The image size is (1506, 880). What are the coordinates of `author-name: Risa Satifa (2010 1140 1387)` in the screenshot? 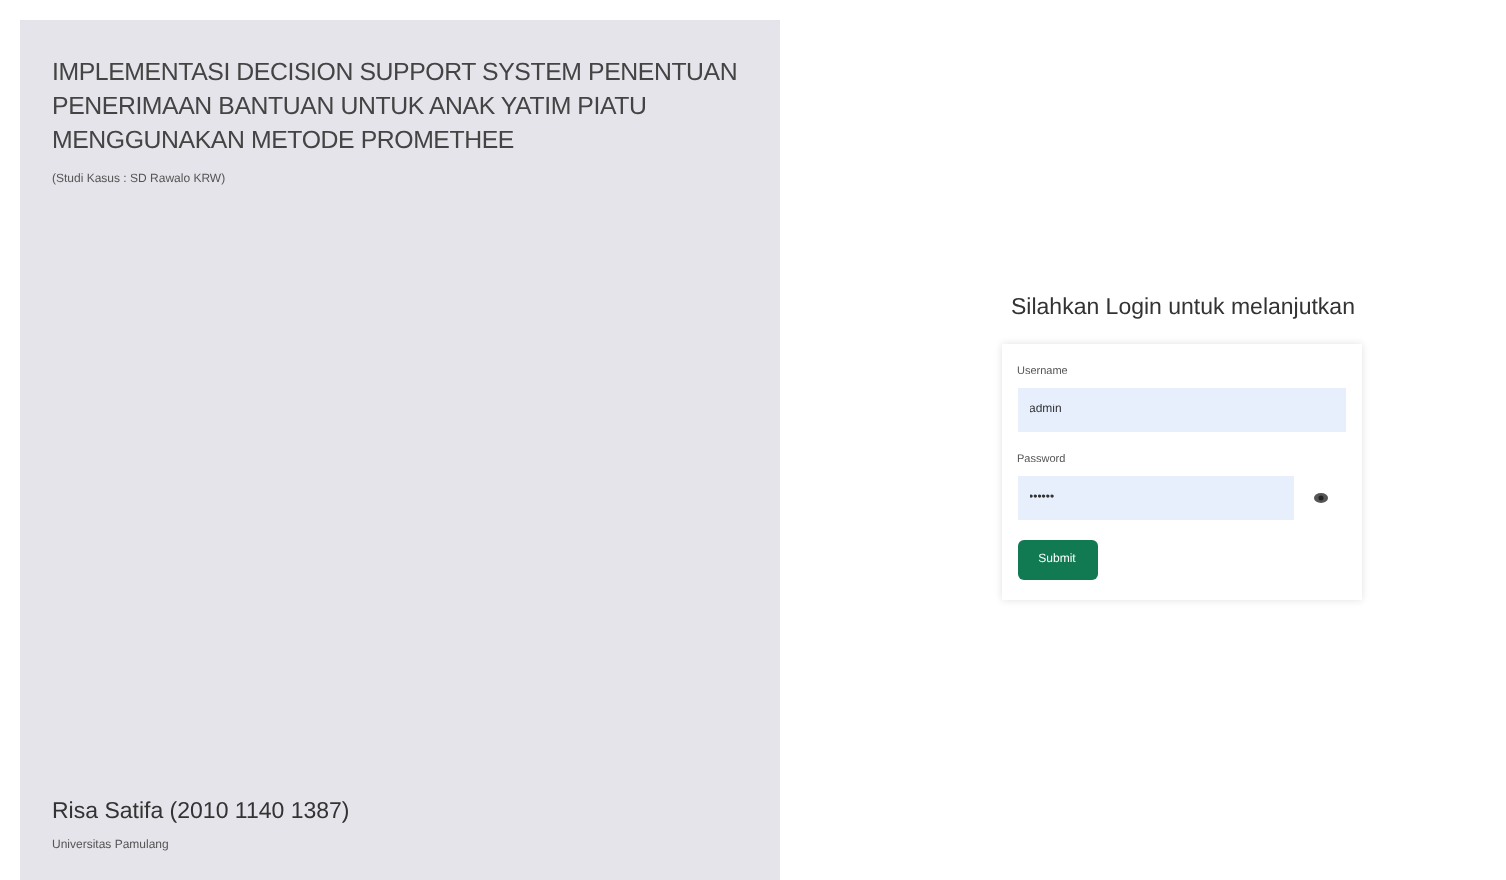 It's located at (202, 812).